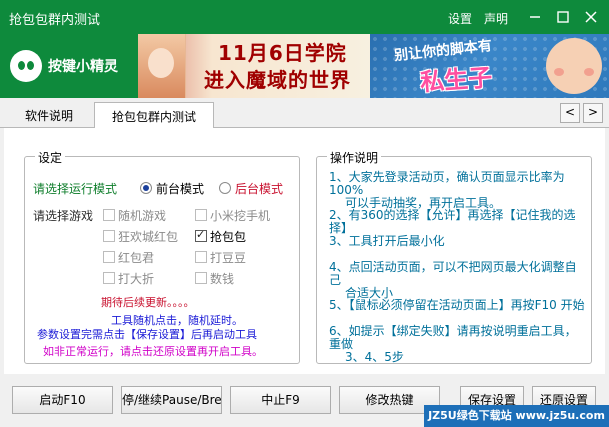  What do you see at coordinates (354, 157) in the screenshot?
I see `operations-legend: 操作说明` at bounding box center [354, 157].